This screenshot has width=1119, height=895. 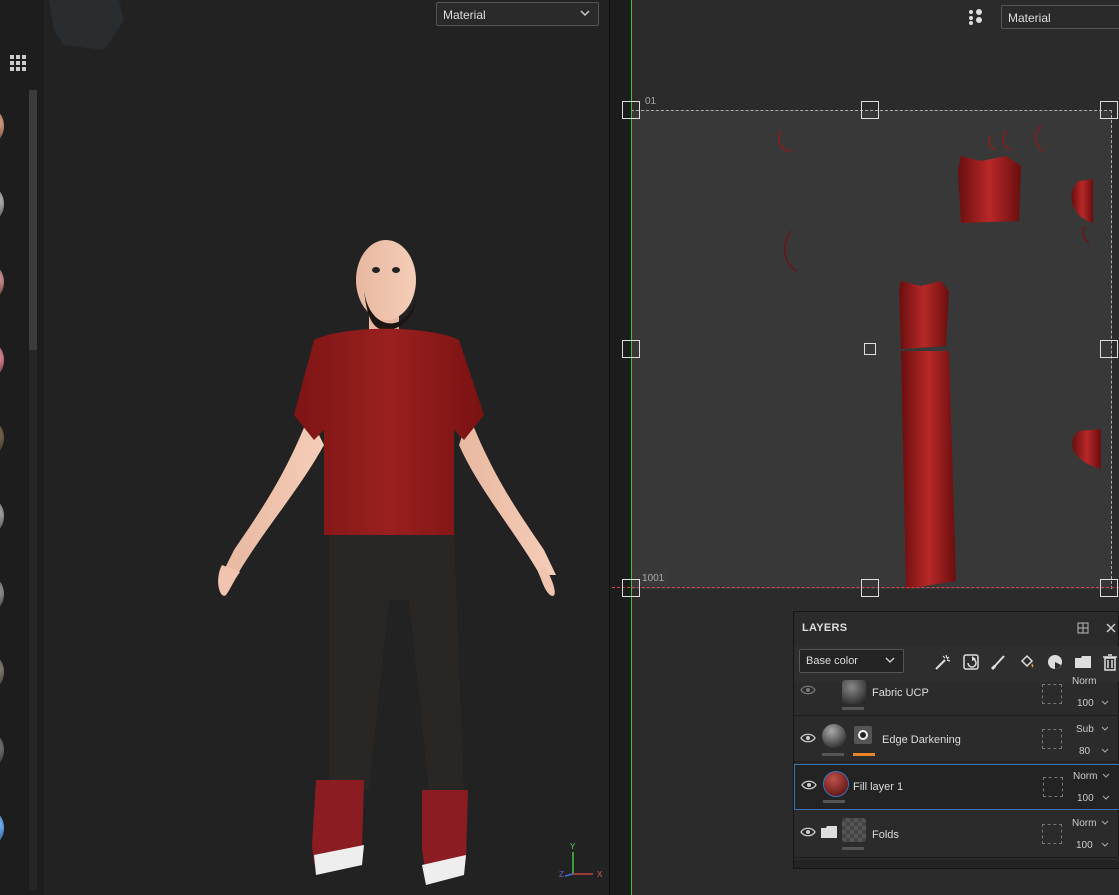 I want to click on transform-handle-left, so click(x=631, y=349).